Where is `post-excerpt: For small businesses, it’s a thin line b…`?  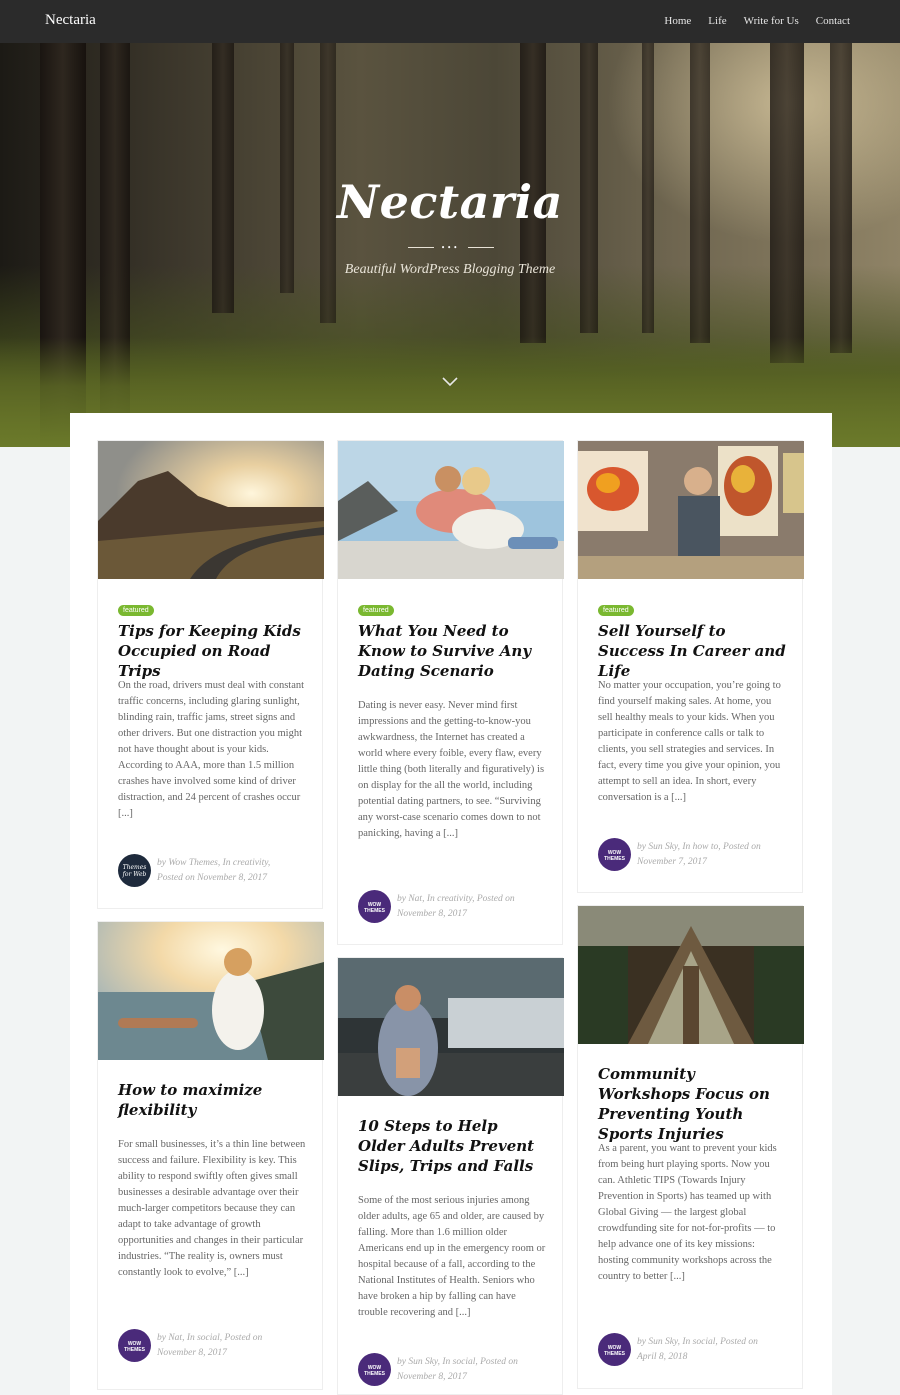
post-excerpt: For small businesses, it’s a thin line b… is located at coordinates (212, 1208).